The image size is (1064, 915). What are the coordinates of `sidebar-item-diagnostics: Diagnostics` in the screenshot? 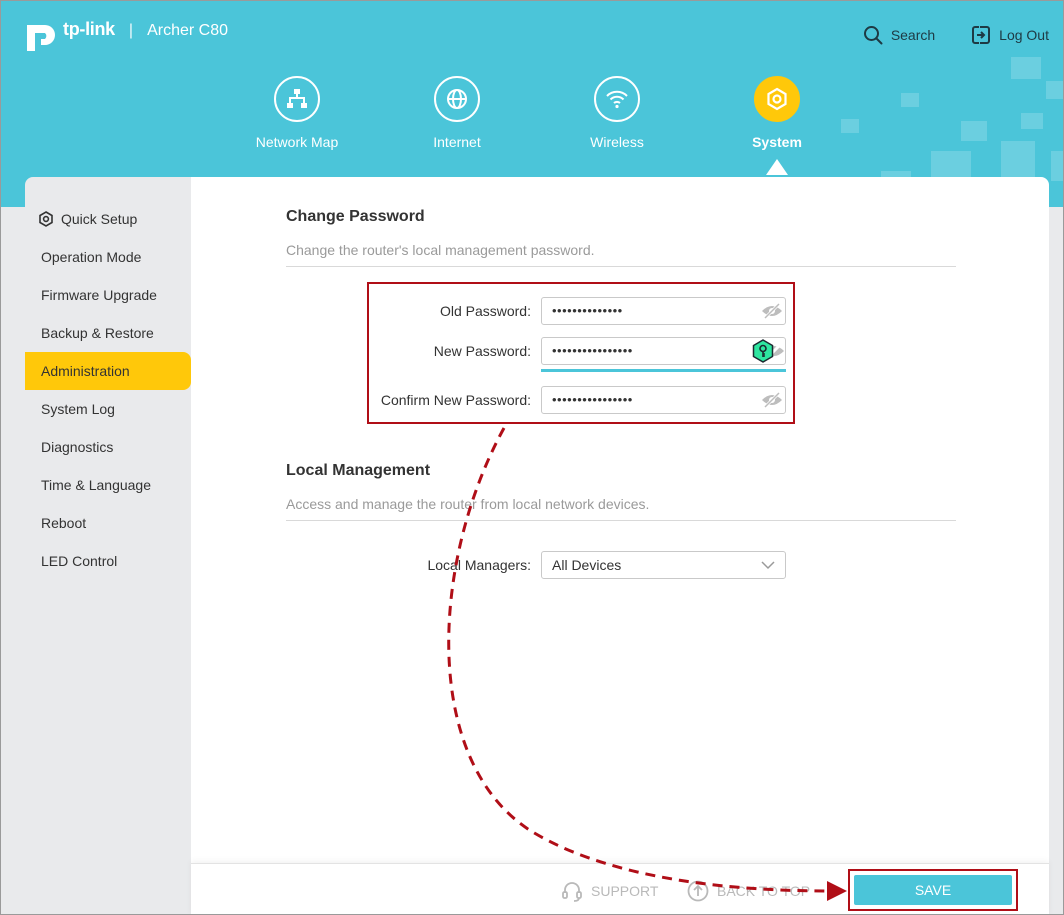 It's located at (108, 447).